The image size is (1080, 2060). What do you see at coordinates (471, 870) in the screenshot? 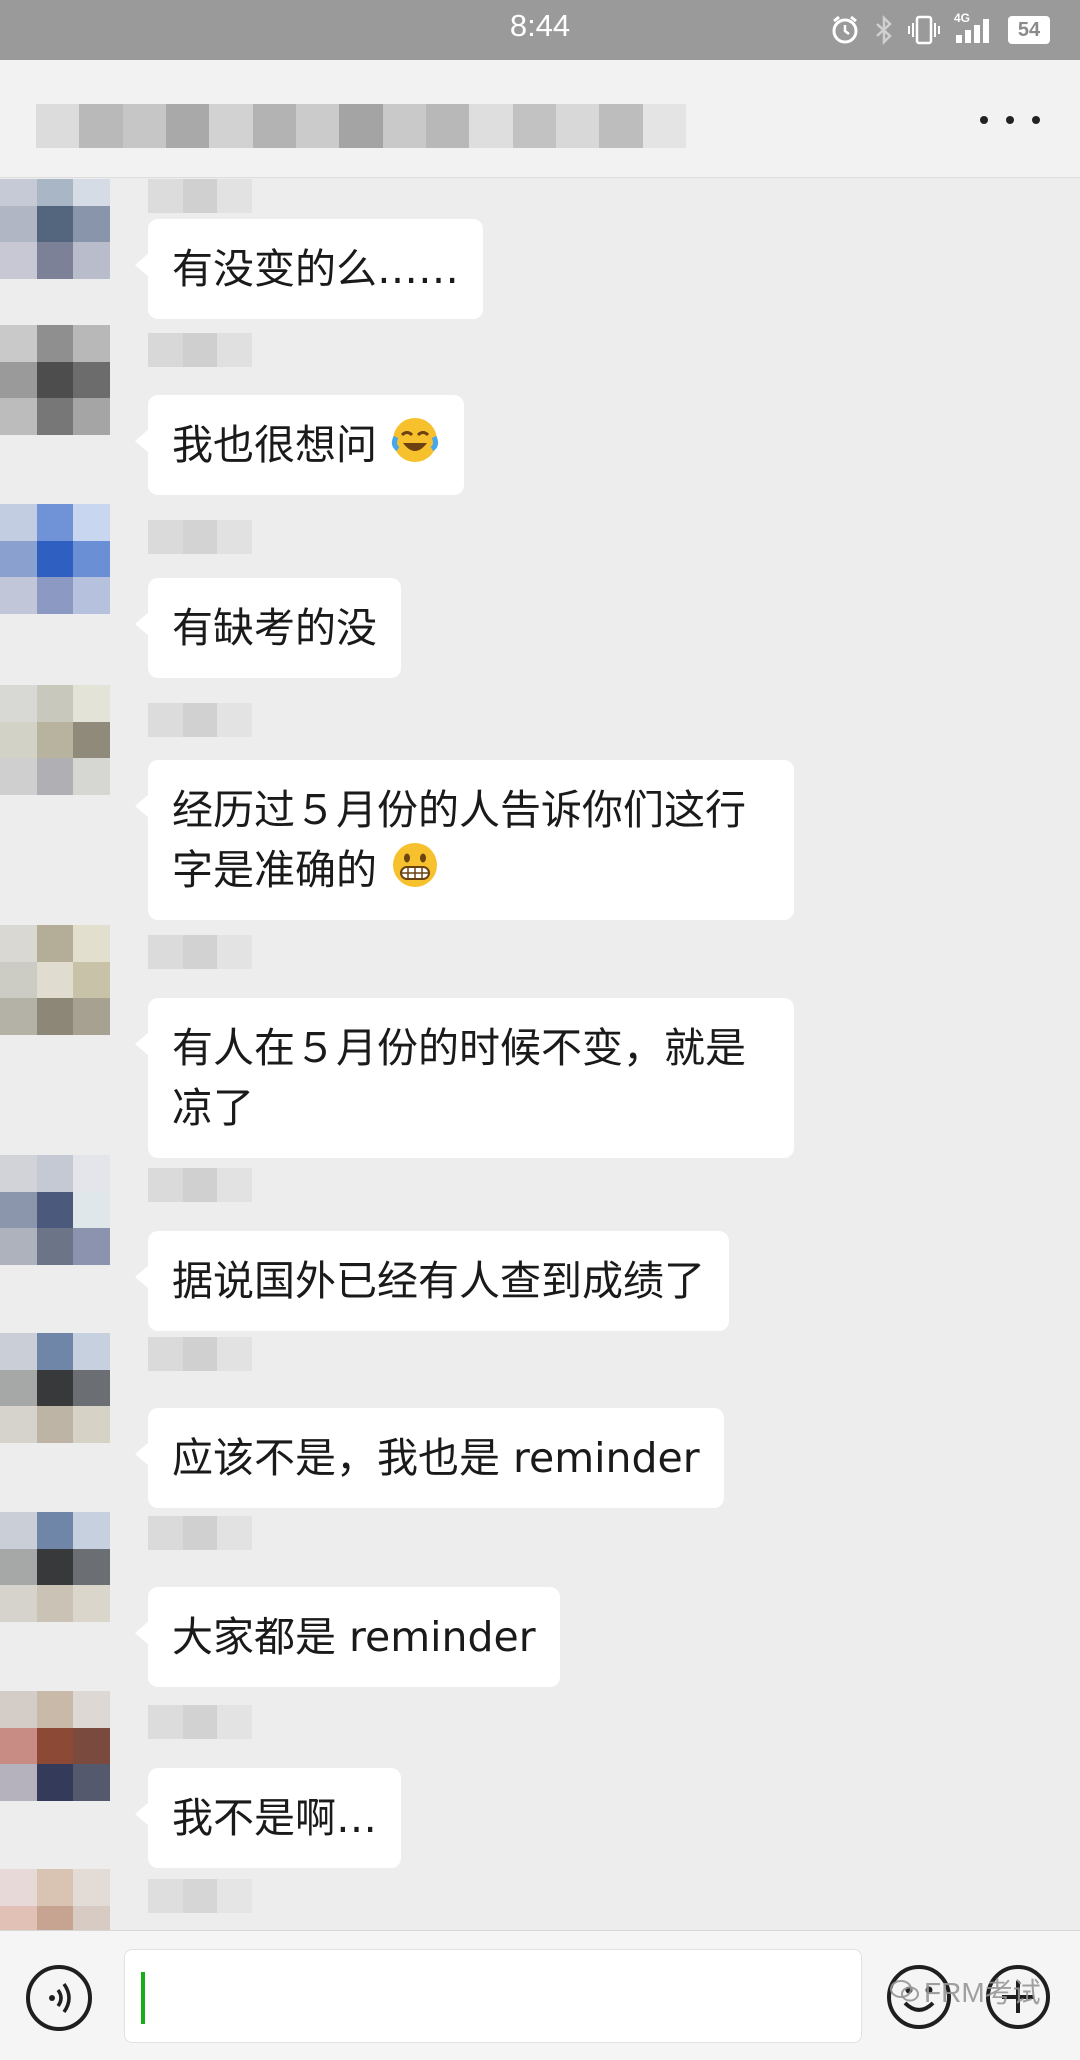
I see `message-text-line-2: 字是准确的` at bounding box center [471, 870].